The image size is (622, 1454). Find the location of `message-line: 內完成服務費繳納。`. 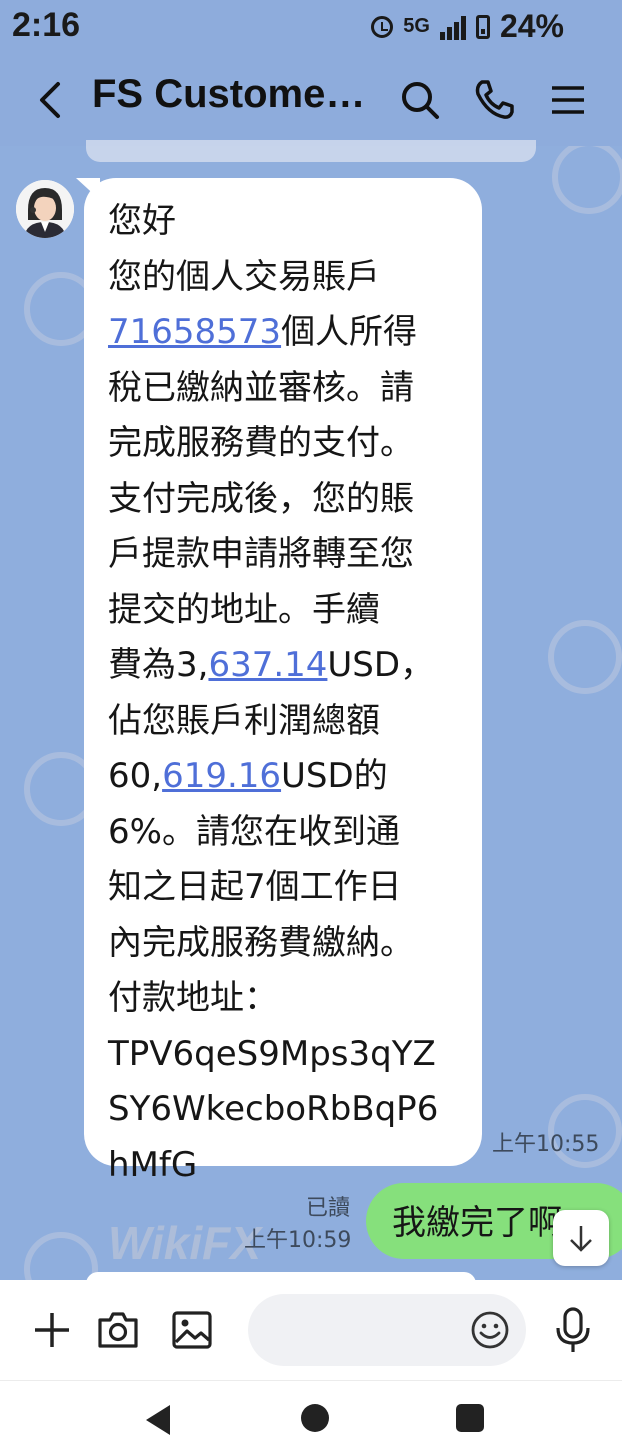

message-line: 內完成服務費繳納。 is located at coordinates (261, 942).